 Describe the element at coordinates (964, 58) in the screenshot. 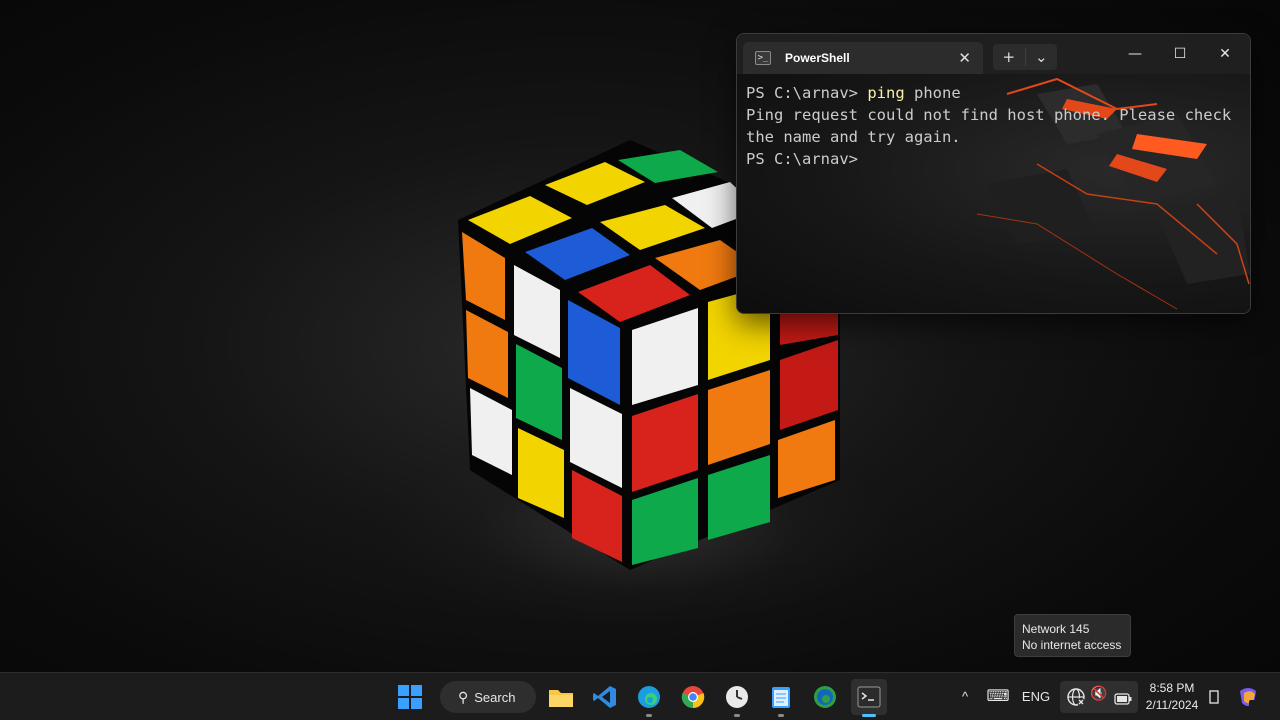

I see `close-tab-icon: ✕` at that location.